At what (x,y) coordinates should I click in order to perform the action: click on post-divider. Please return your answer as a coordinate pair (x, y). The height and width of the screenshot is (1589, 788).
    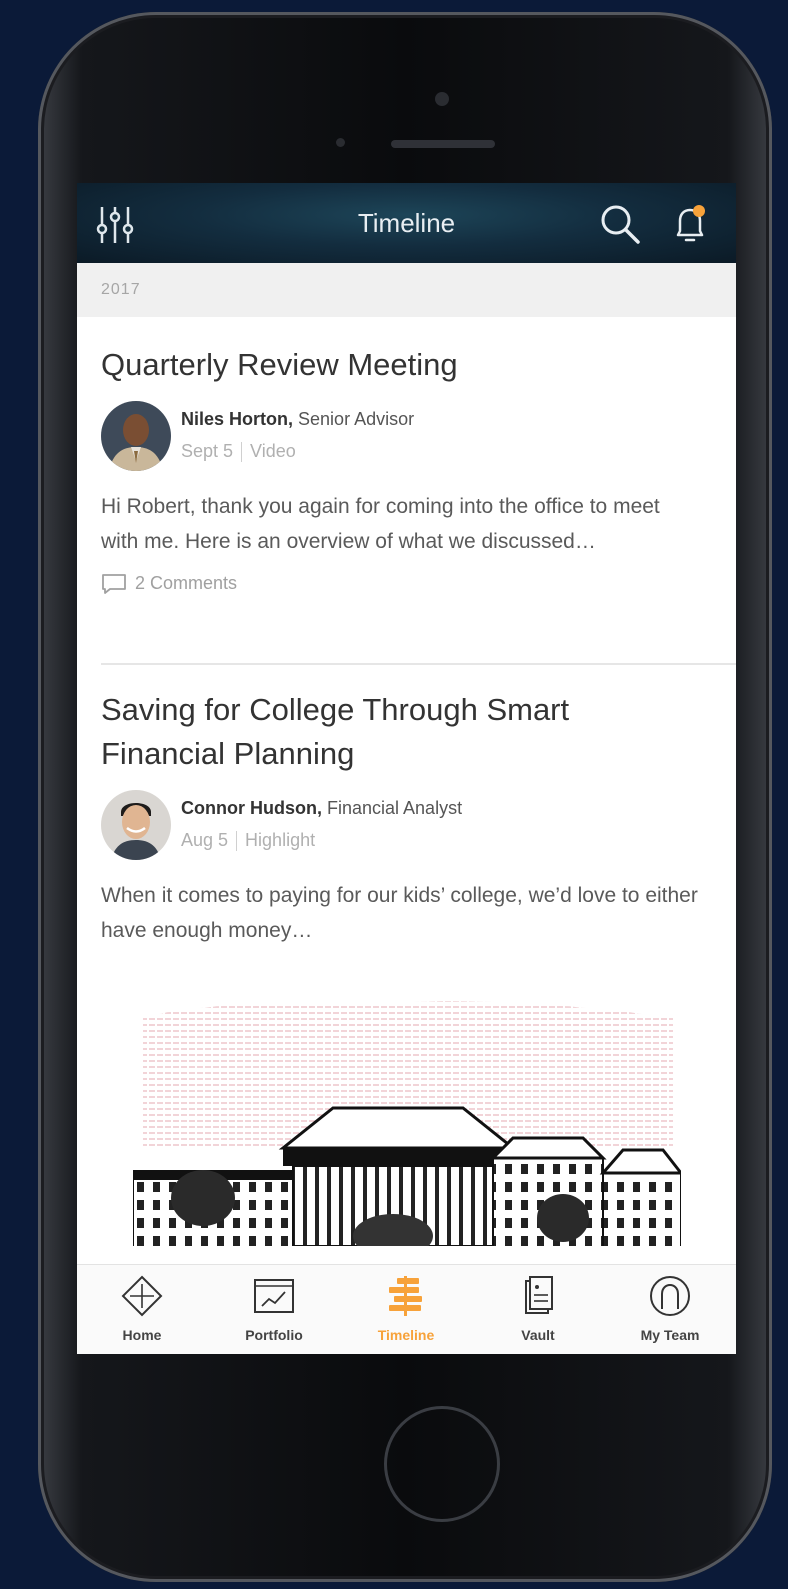
    Looking at the image, I should click on (418, 664).